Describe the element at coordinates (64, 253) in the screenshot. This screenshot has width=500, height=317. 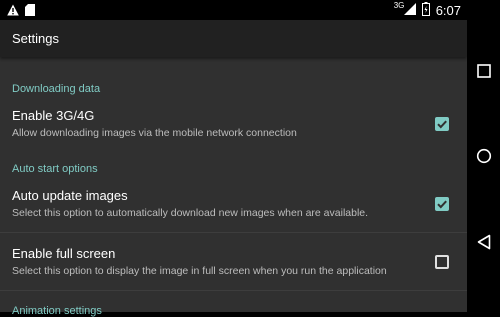
I see `setting-title: Enable full screen` at that location.